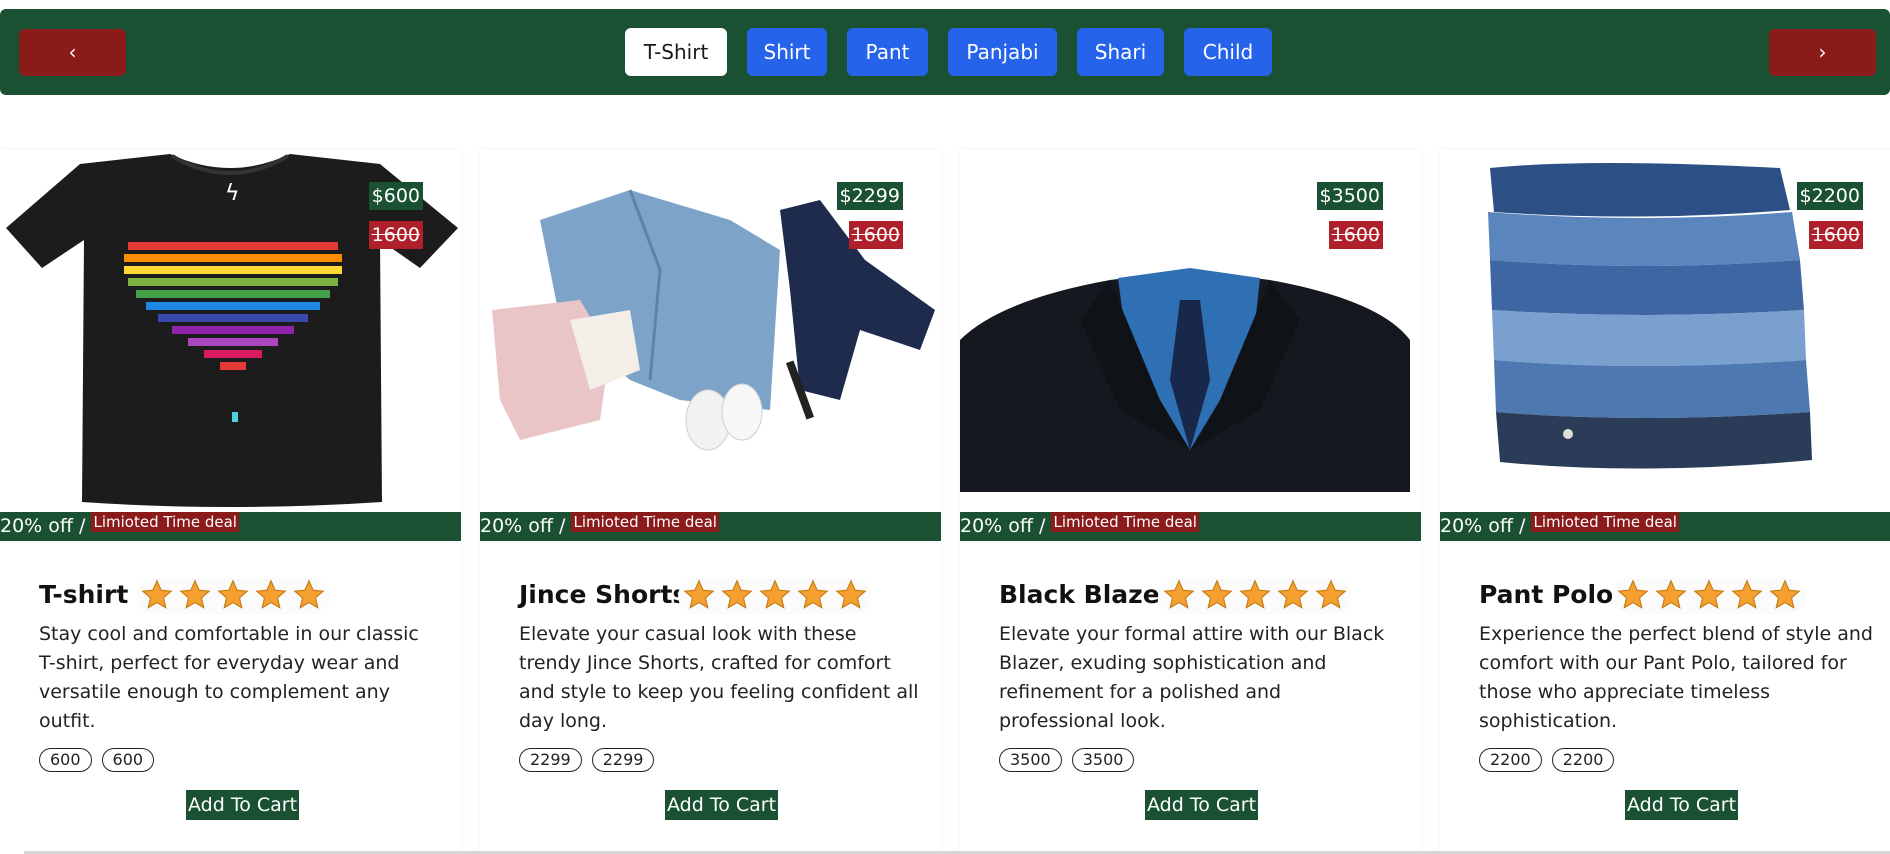 This screenshot has width=1890, height=854. What do you see at coordinates (869, 196) in the screenshot?
I see `sale-price: $2299` at bounding box center [869, 196].